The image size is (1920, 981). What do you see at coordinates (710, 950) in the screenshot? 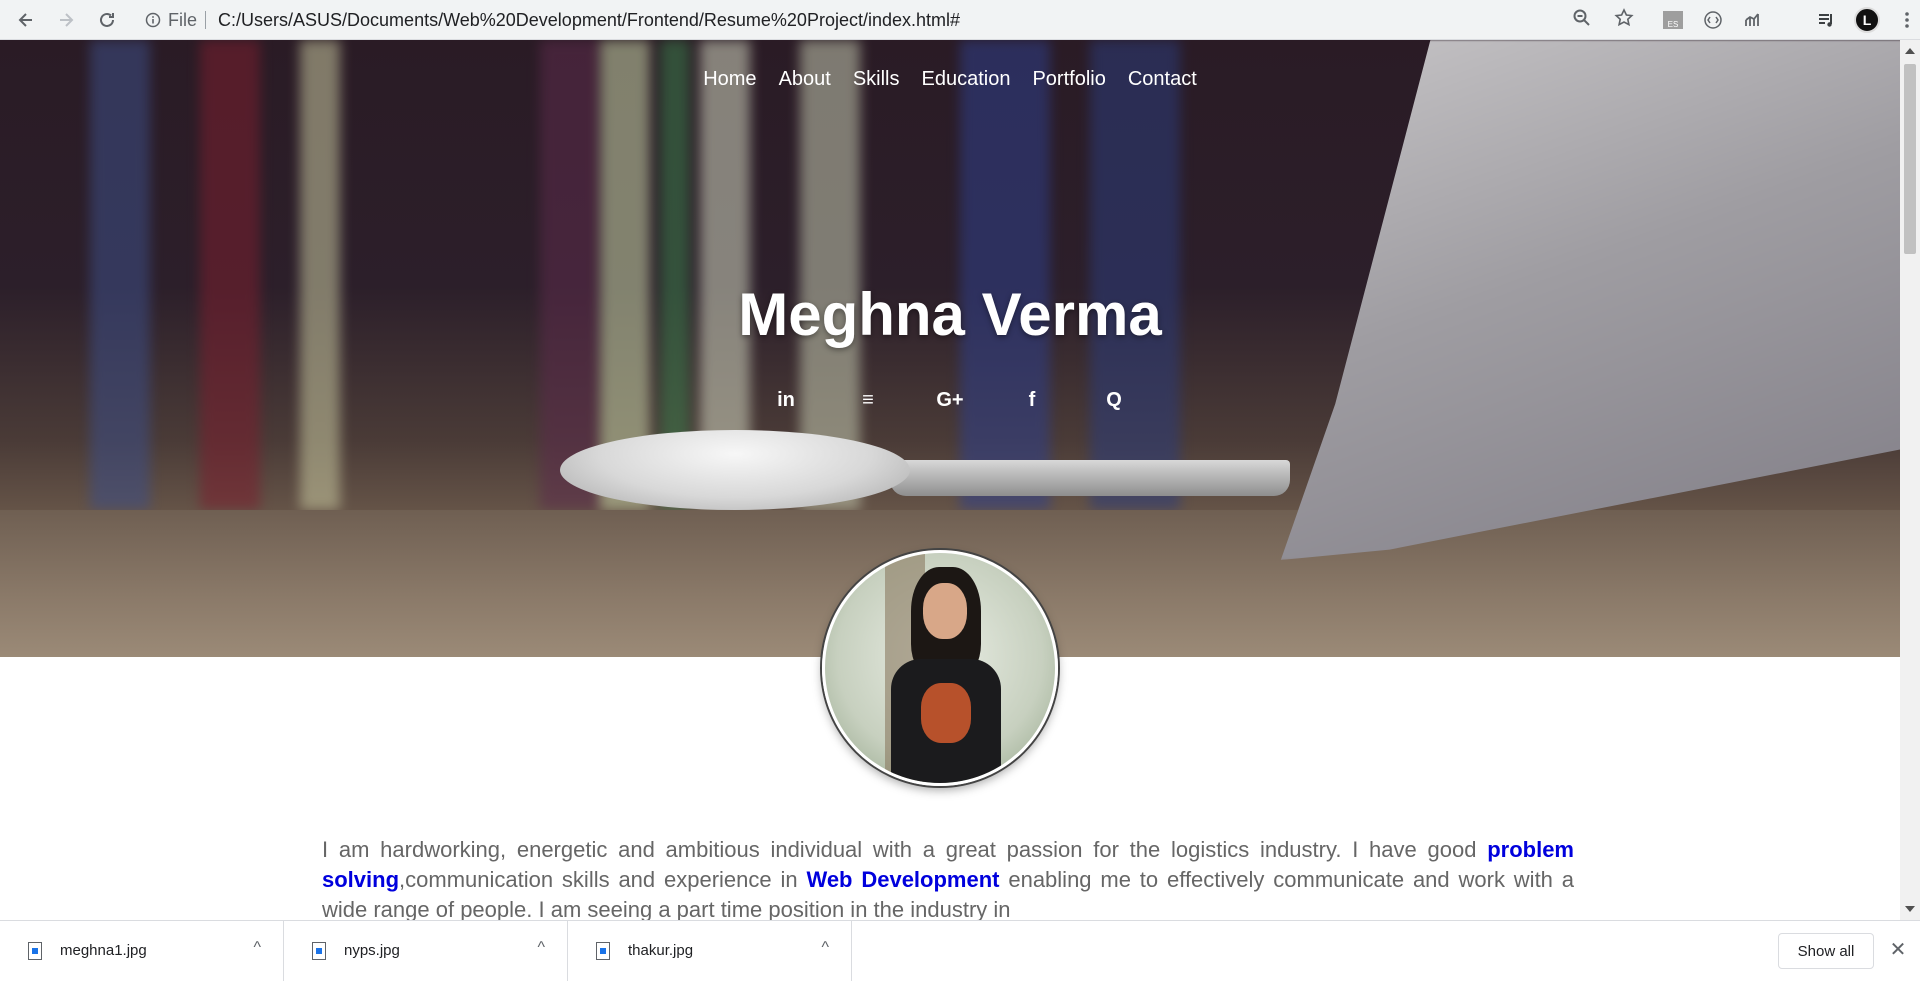
I see `download-item: thakur.jpg ^` at bounding box center [710, 950].